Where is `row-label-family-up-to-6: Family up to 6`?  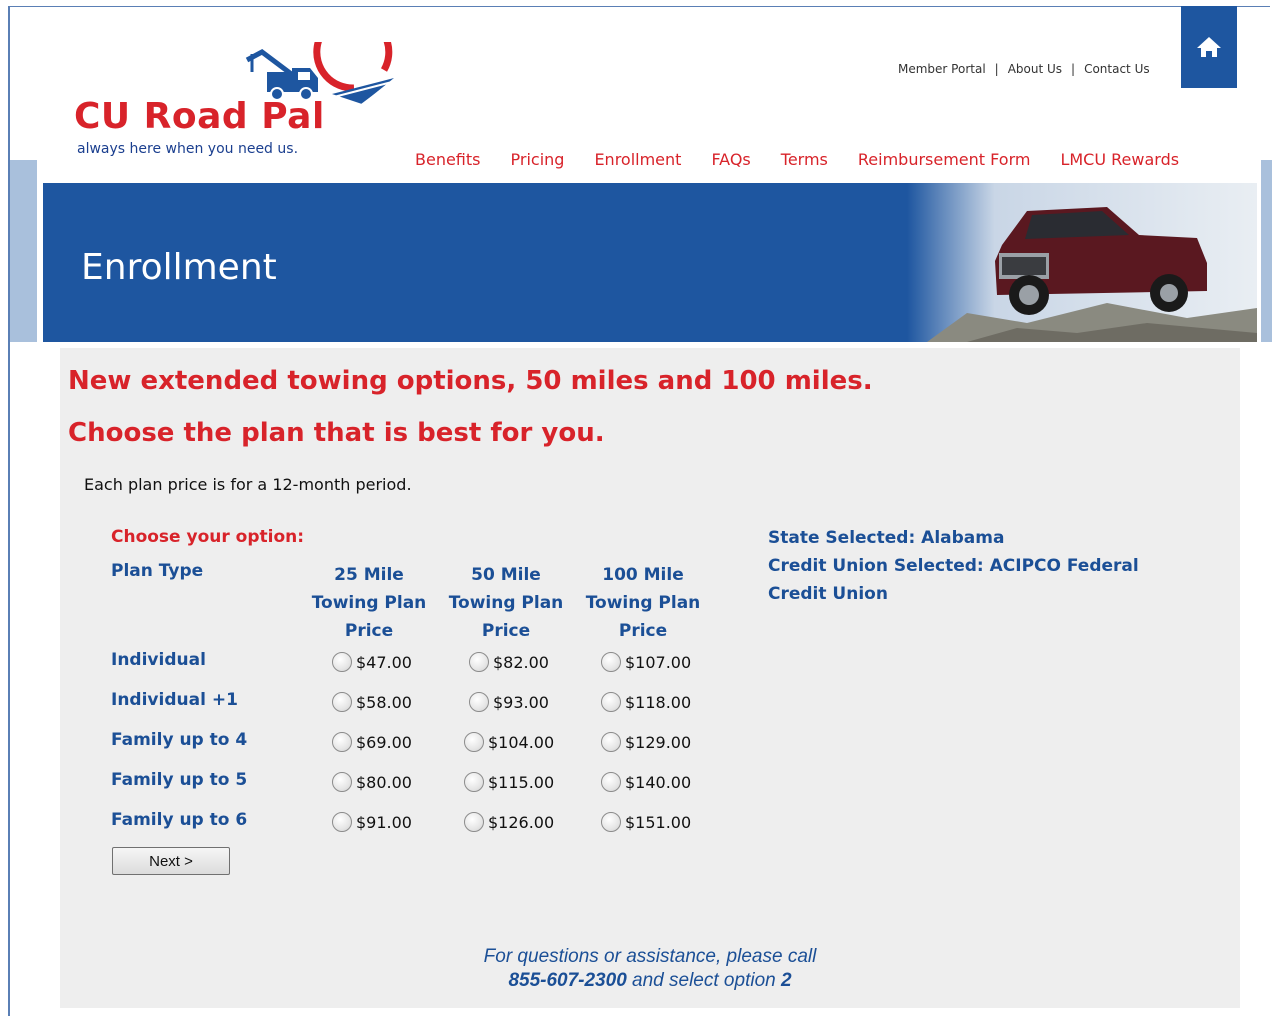 row-label-family-up-to-6: Family up to 6 is located at coordinates (179, 820).